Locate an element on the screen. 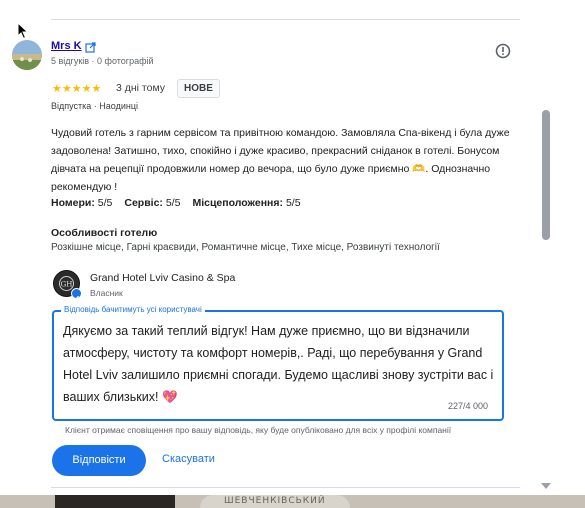 This screenshot has width=585, height=508. report-icon is located at coordinates (503, 51).